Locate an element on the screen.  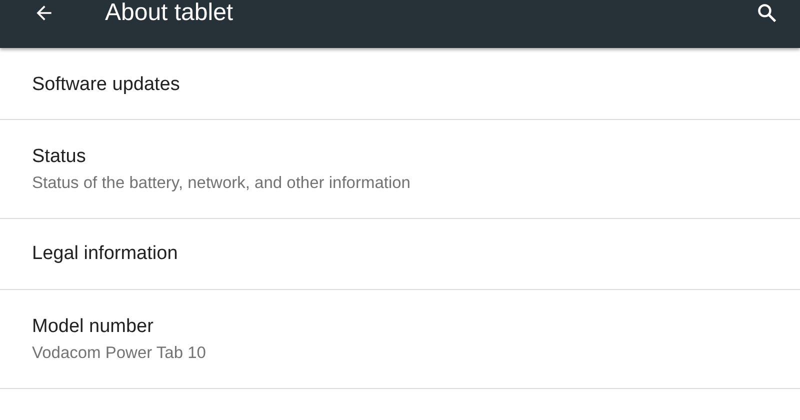
search-icon is located at coordinates (767, 13).